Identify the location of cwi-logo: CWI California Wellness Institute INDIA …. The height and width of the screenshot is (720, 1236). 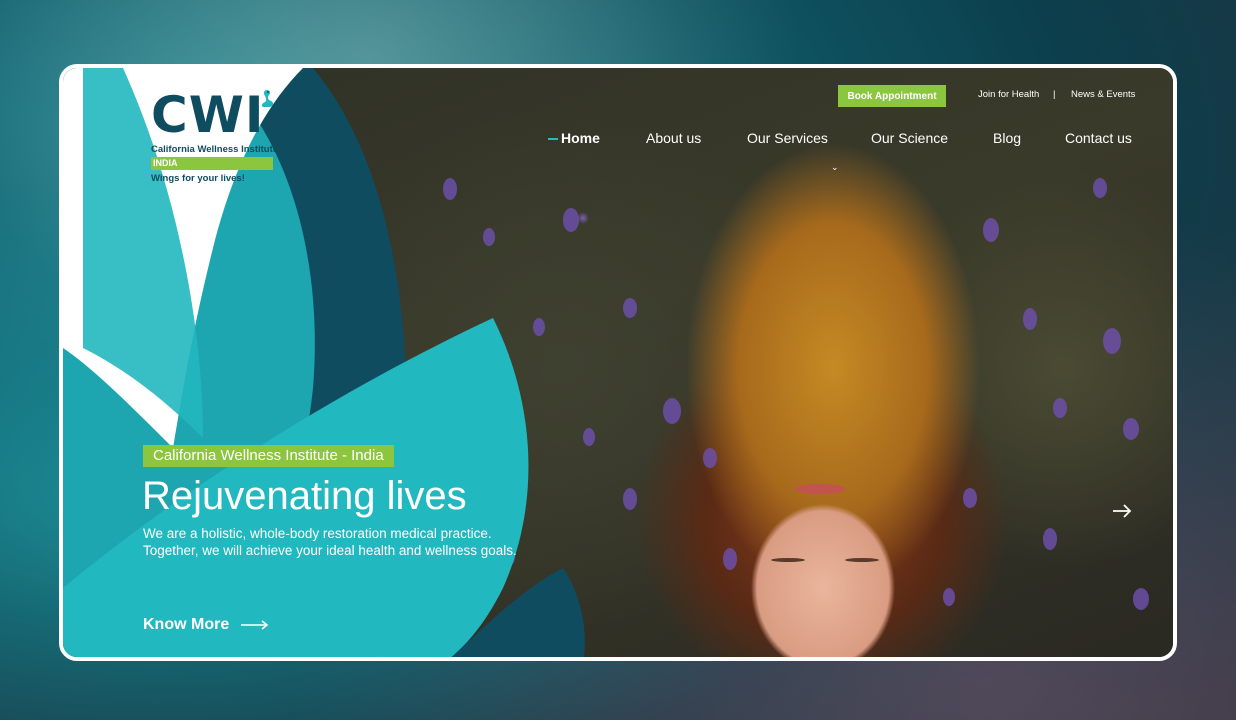
(216, 135).